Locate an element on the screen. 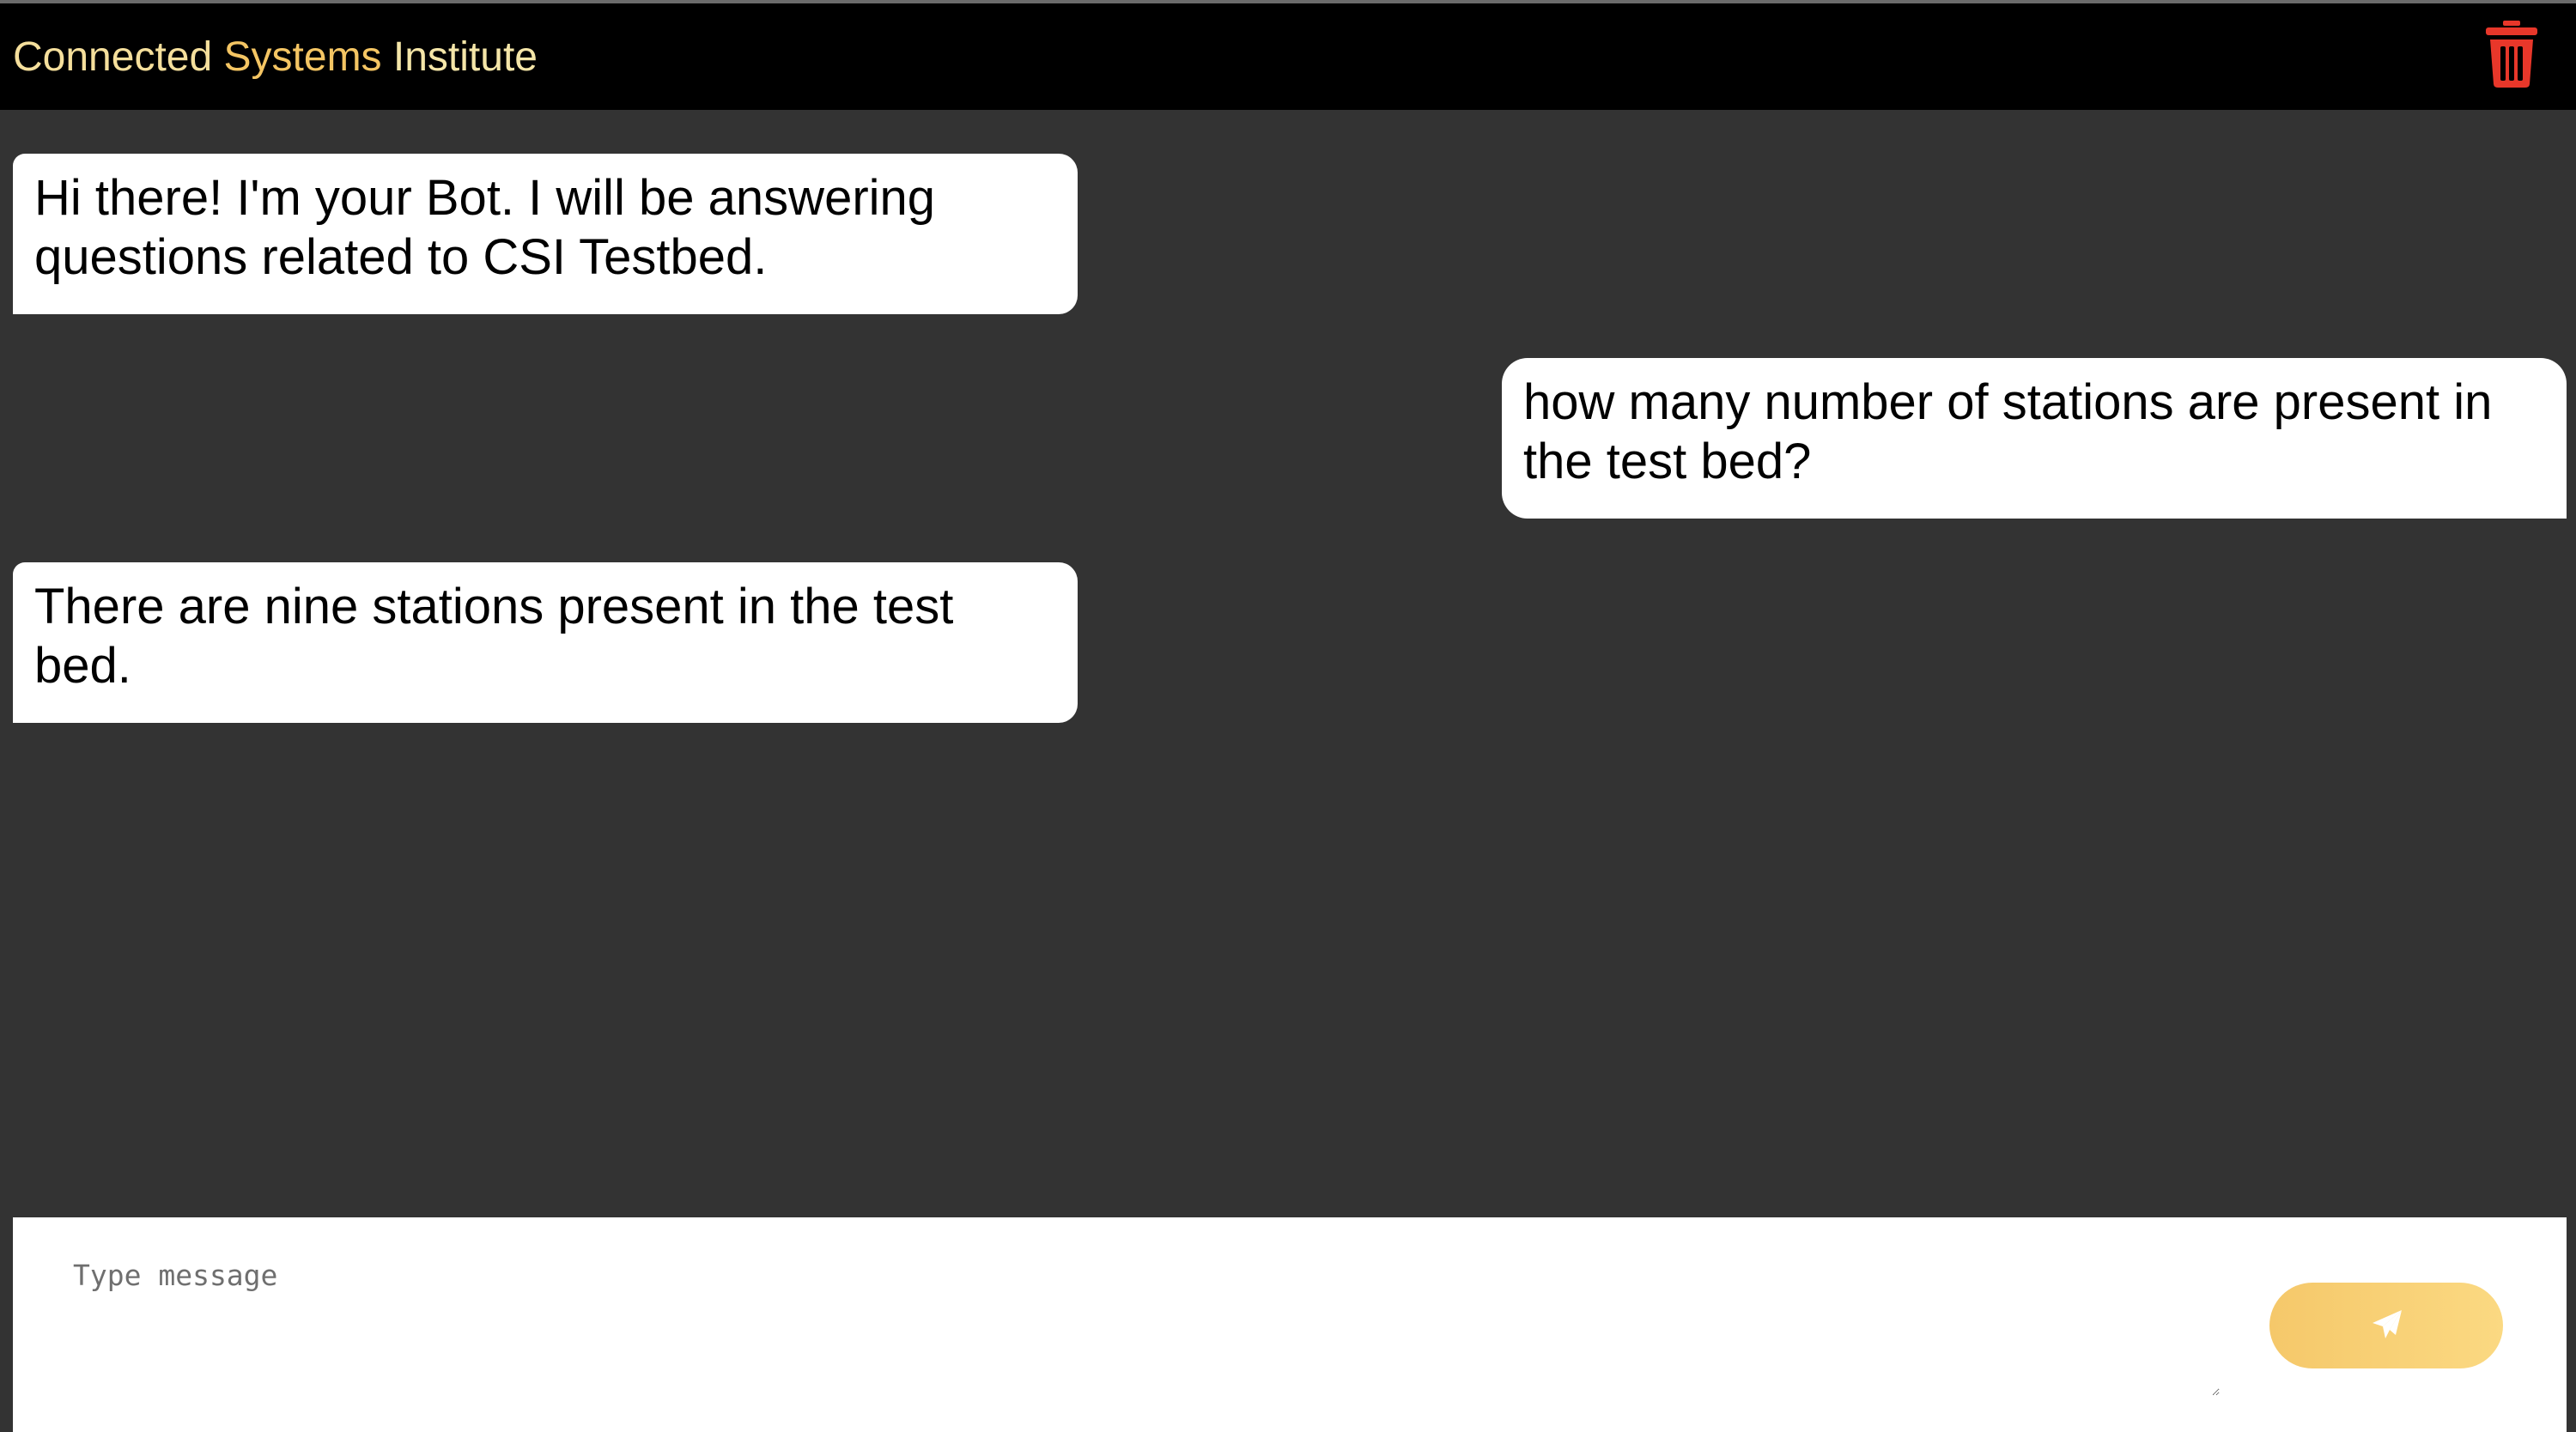  message-composer is located at coordinates (1290, 1324).